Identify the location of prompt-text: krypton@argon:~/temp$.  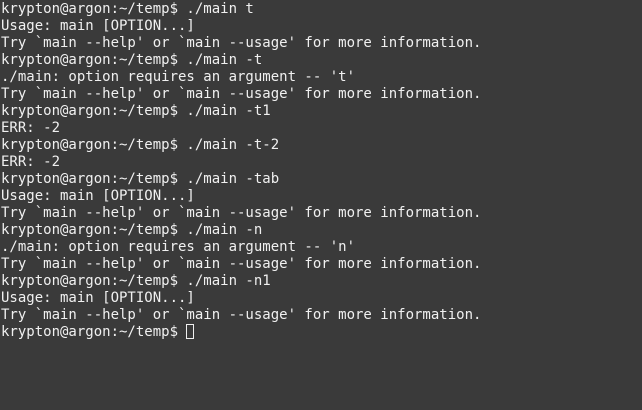
(94, 332).